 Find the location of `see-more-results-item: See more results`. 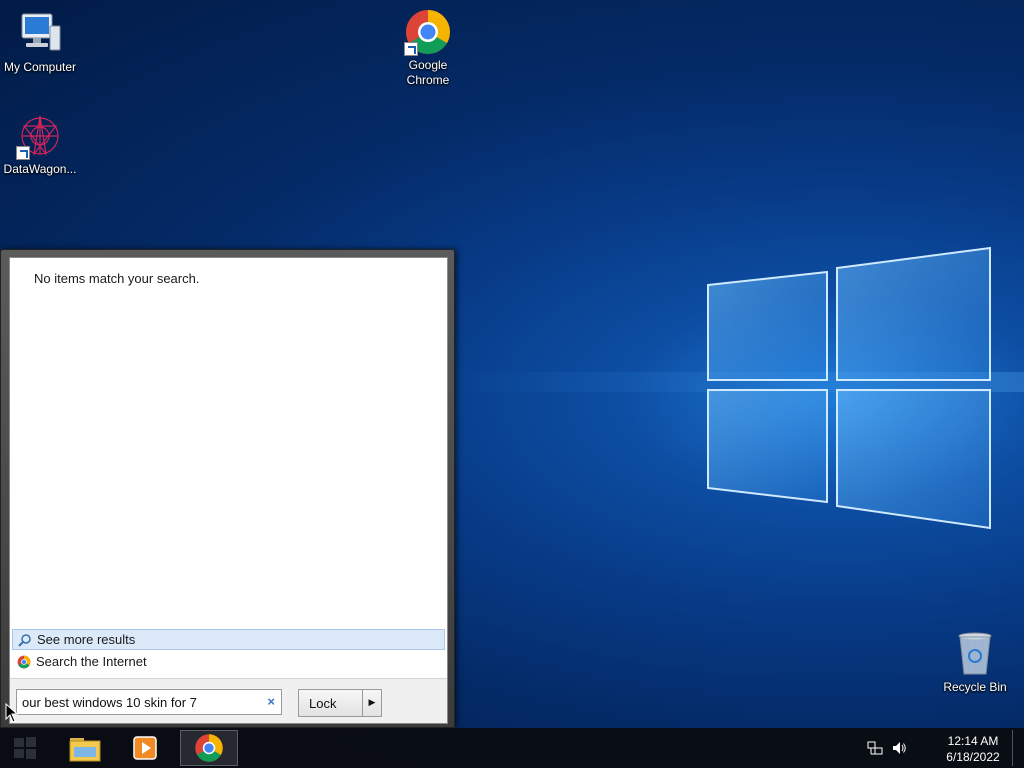

see-more-results-item: See more results is located at coordinates (228, 639).